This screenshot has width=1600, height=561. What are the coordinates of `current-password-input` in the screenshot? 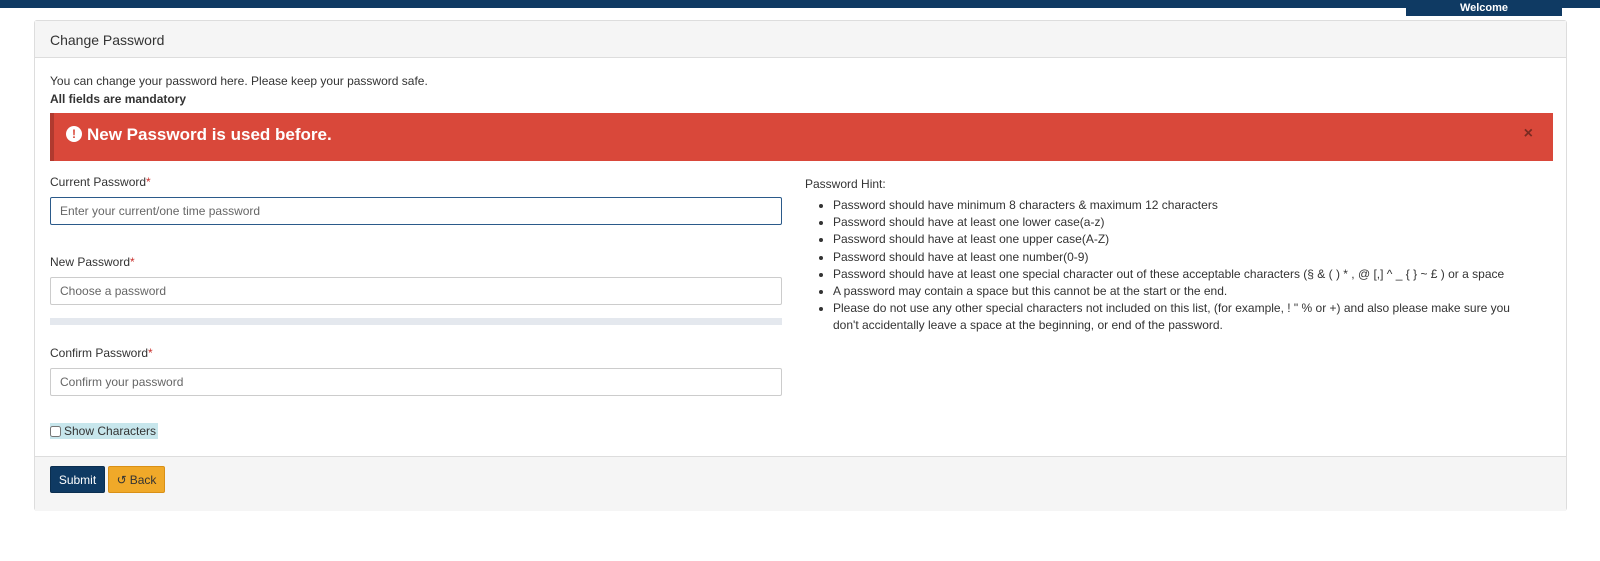 It's located at (416, 211).